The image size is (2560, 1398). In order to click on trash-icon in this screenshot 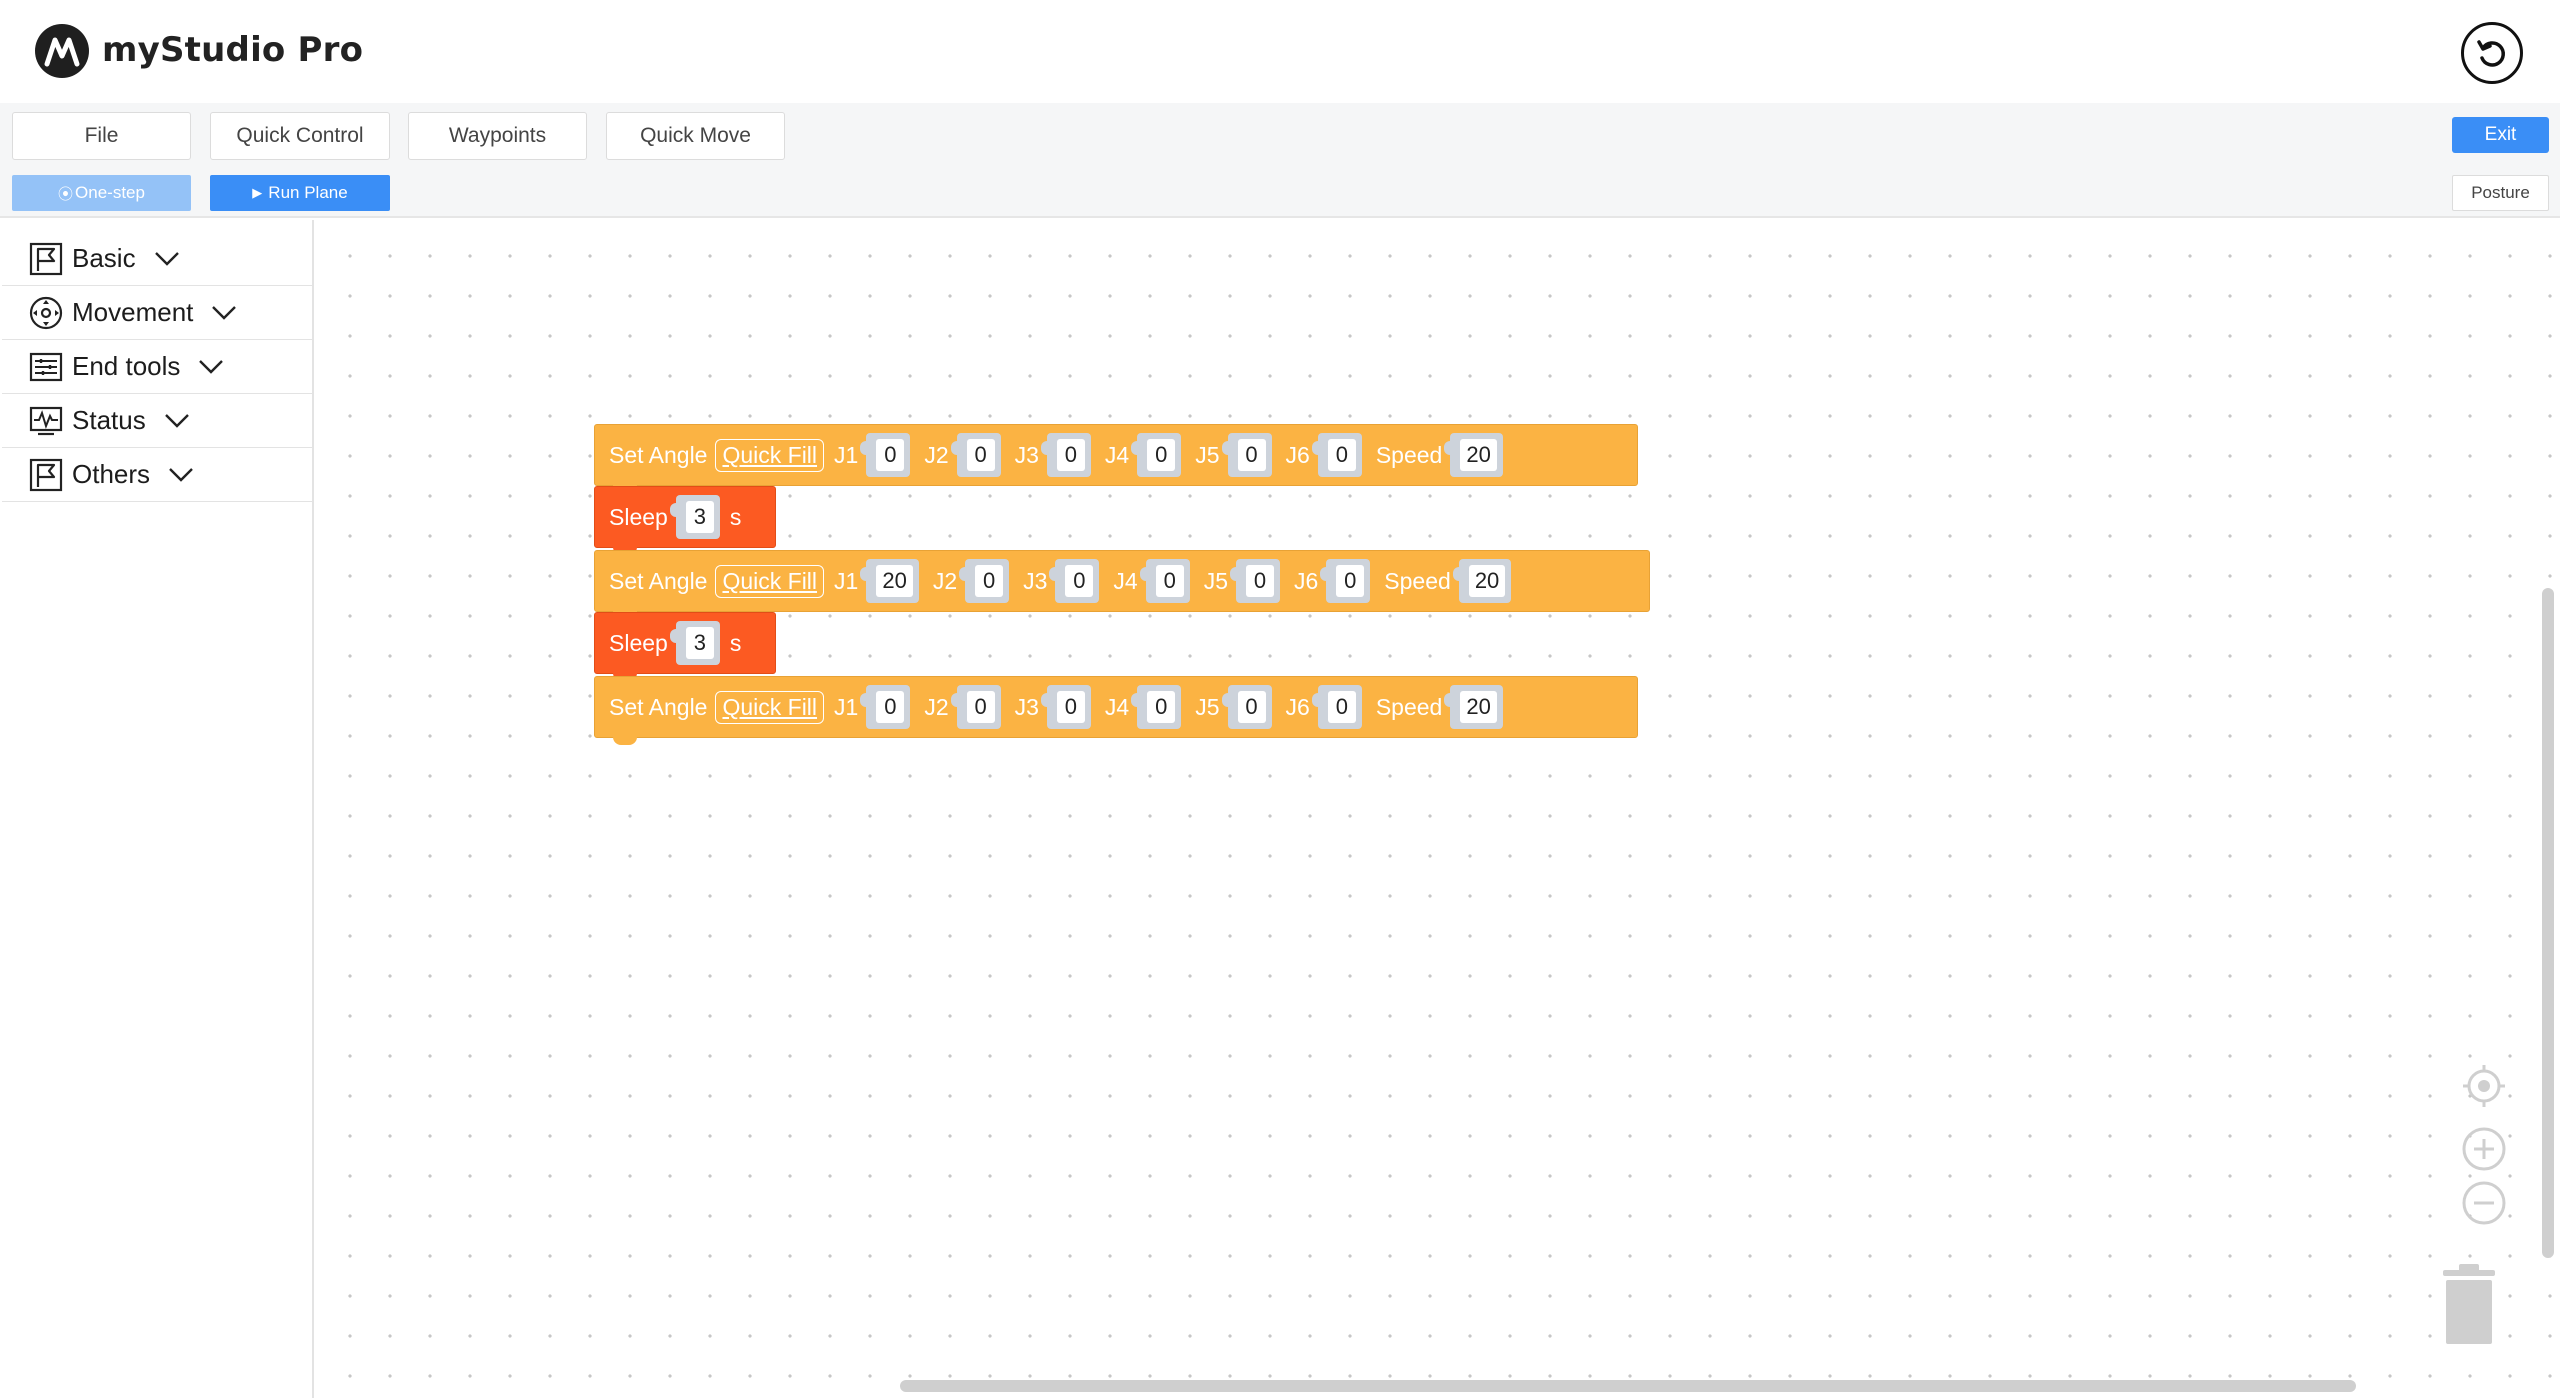, I will do `click(2469, 1304)`.